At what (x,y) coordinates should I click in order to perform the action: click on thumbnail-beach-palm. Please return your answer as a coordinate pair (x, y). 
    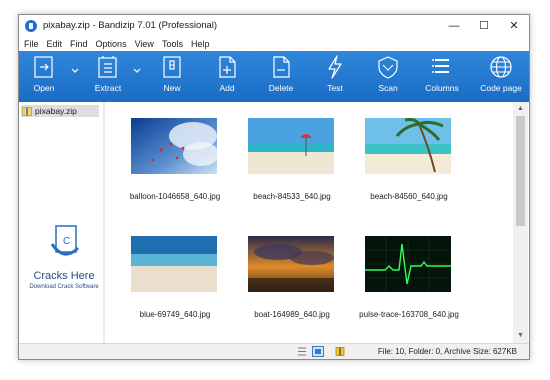
    Looking at the image, I should click on (408, 146).